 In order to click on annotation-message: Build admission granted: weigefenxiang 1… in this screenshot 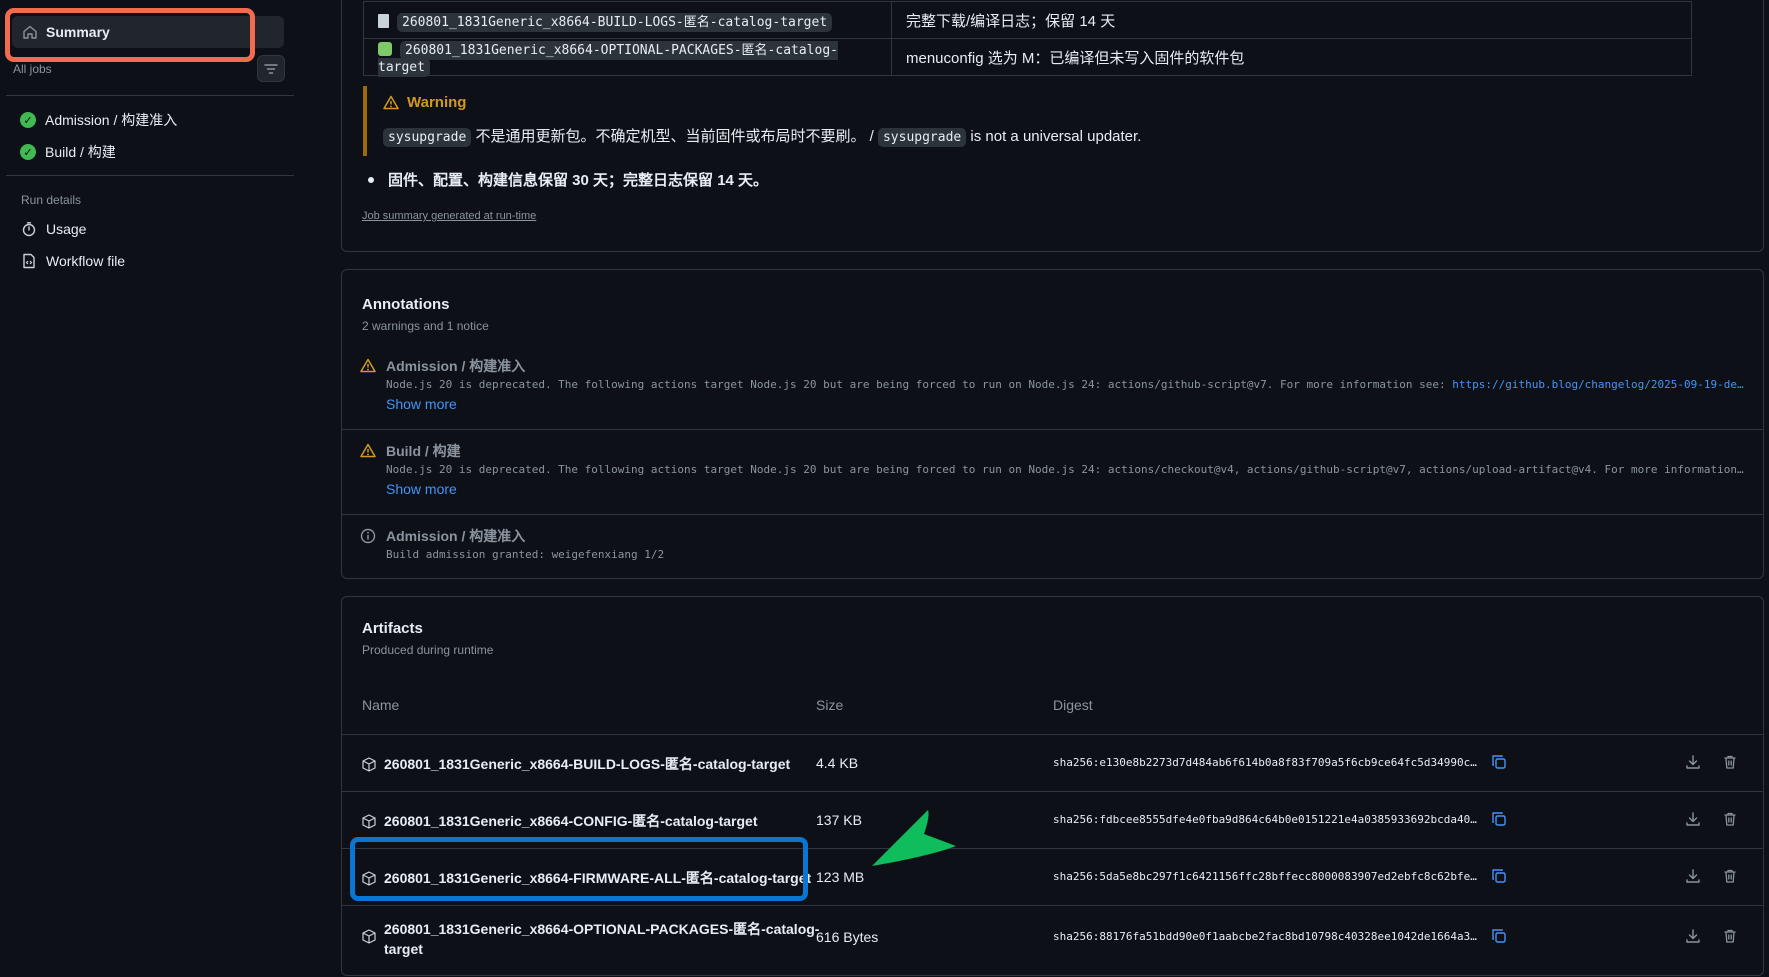, I will do `click(525, 554)`.